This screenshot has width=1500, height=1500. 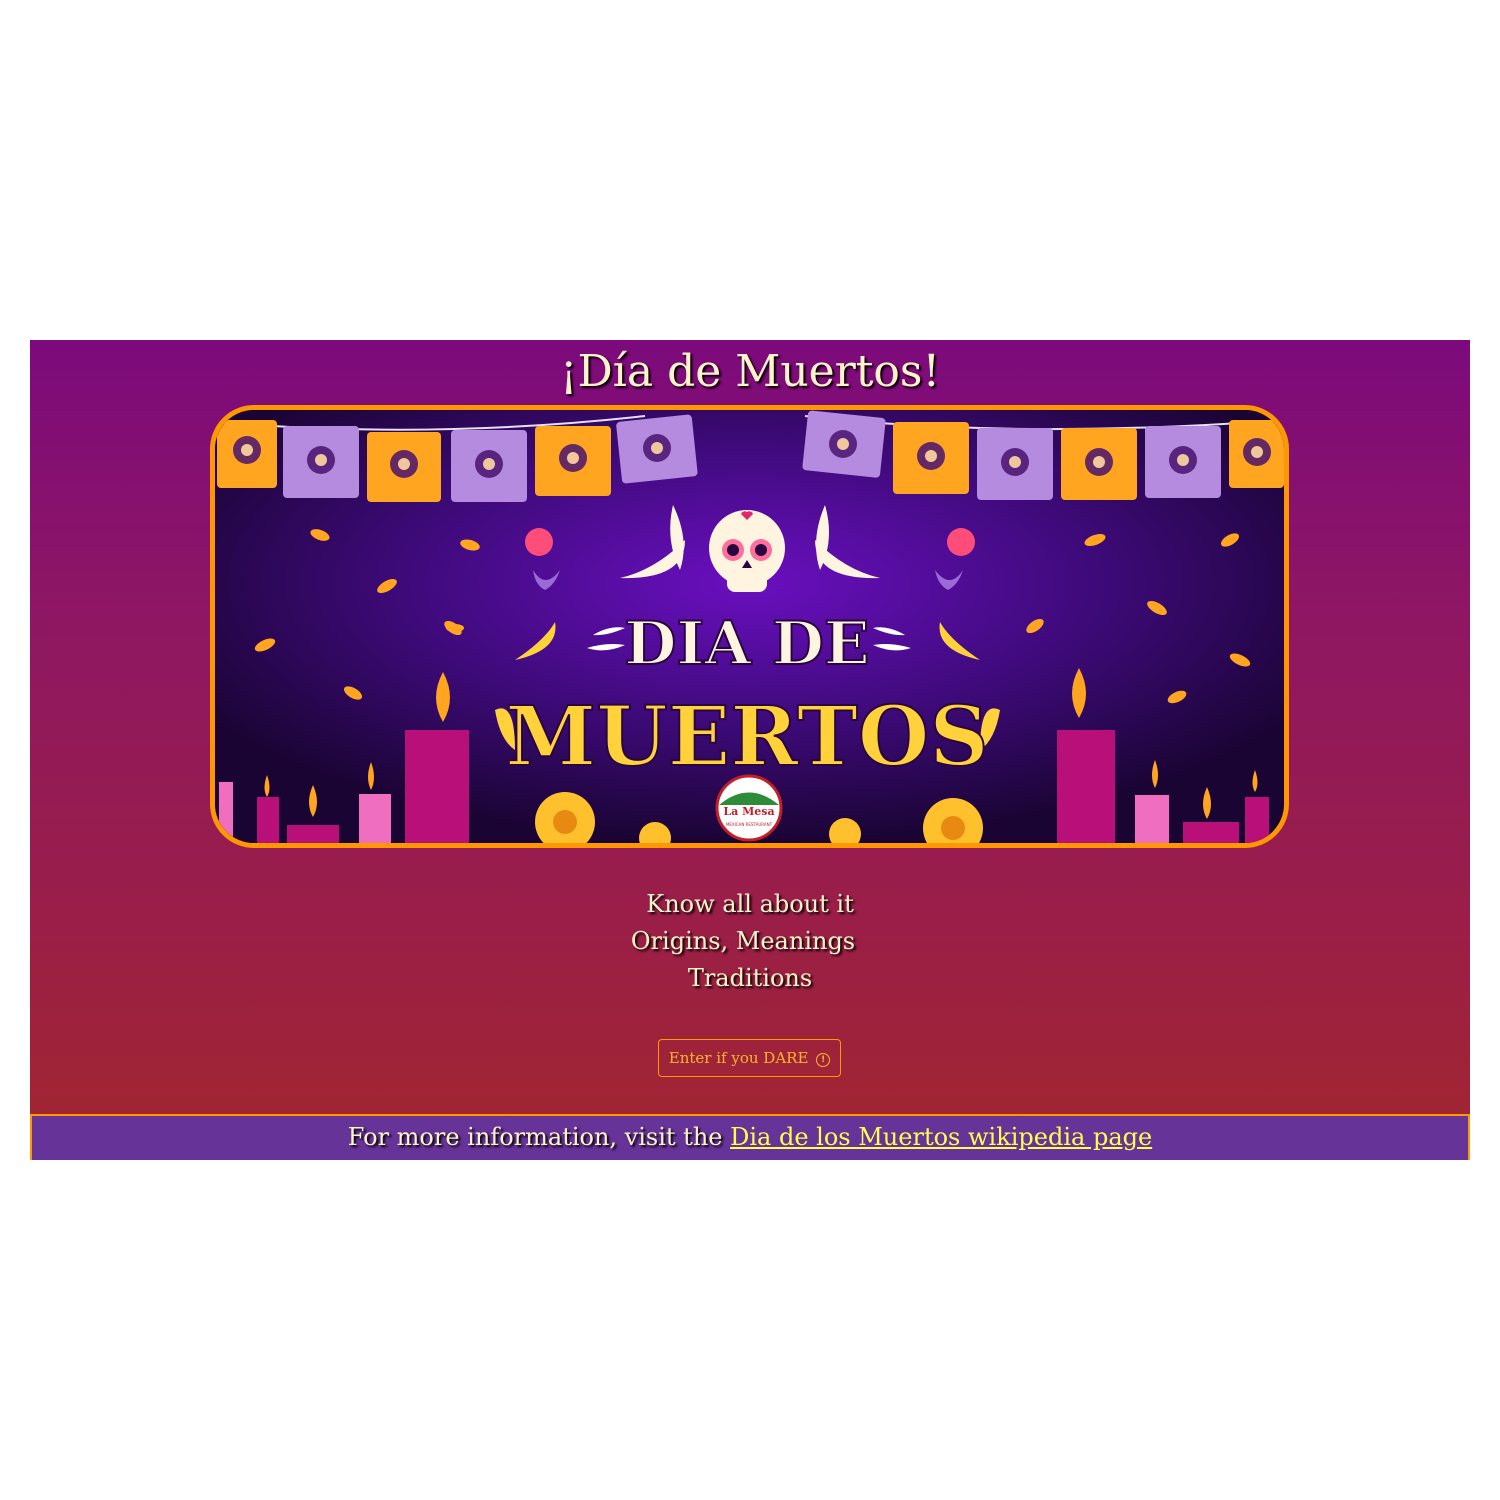 I want to click on footer-prefix: For more information, visit the, so click(x=539, y=1137).